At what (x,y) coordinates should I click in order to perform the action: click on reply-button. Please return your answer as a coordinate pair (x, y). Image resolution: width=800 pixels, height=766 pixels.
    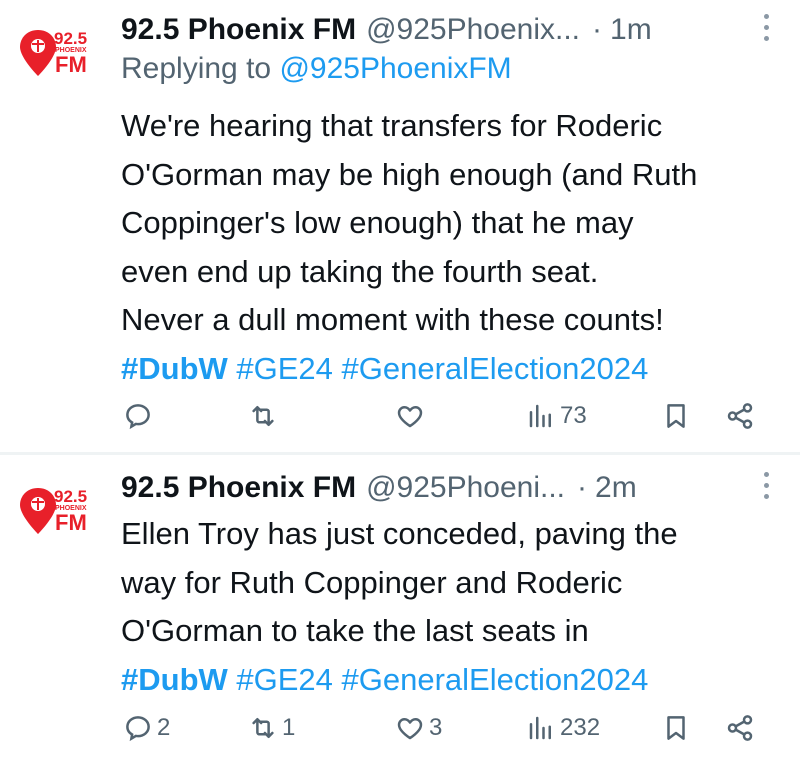
    Looking at the image, I should click on (140, 416).